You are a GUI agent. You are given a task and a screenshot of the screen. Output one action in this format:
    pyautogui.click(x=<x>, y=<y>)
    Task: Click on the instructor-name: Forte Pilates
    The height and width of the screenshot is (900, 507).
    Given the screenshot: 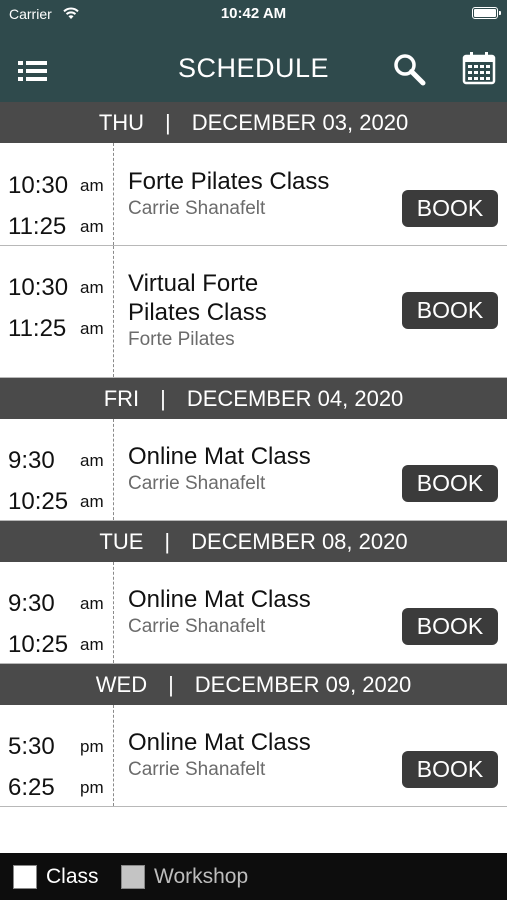 What is the action you would take?
    pyautogui.click(x=181, y=339)
    